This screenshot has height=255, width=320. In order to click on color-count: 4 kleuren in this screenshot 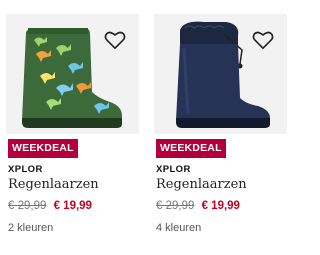, I will do `click(179, 228)`.